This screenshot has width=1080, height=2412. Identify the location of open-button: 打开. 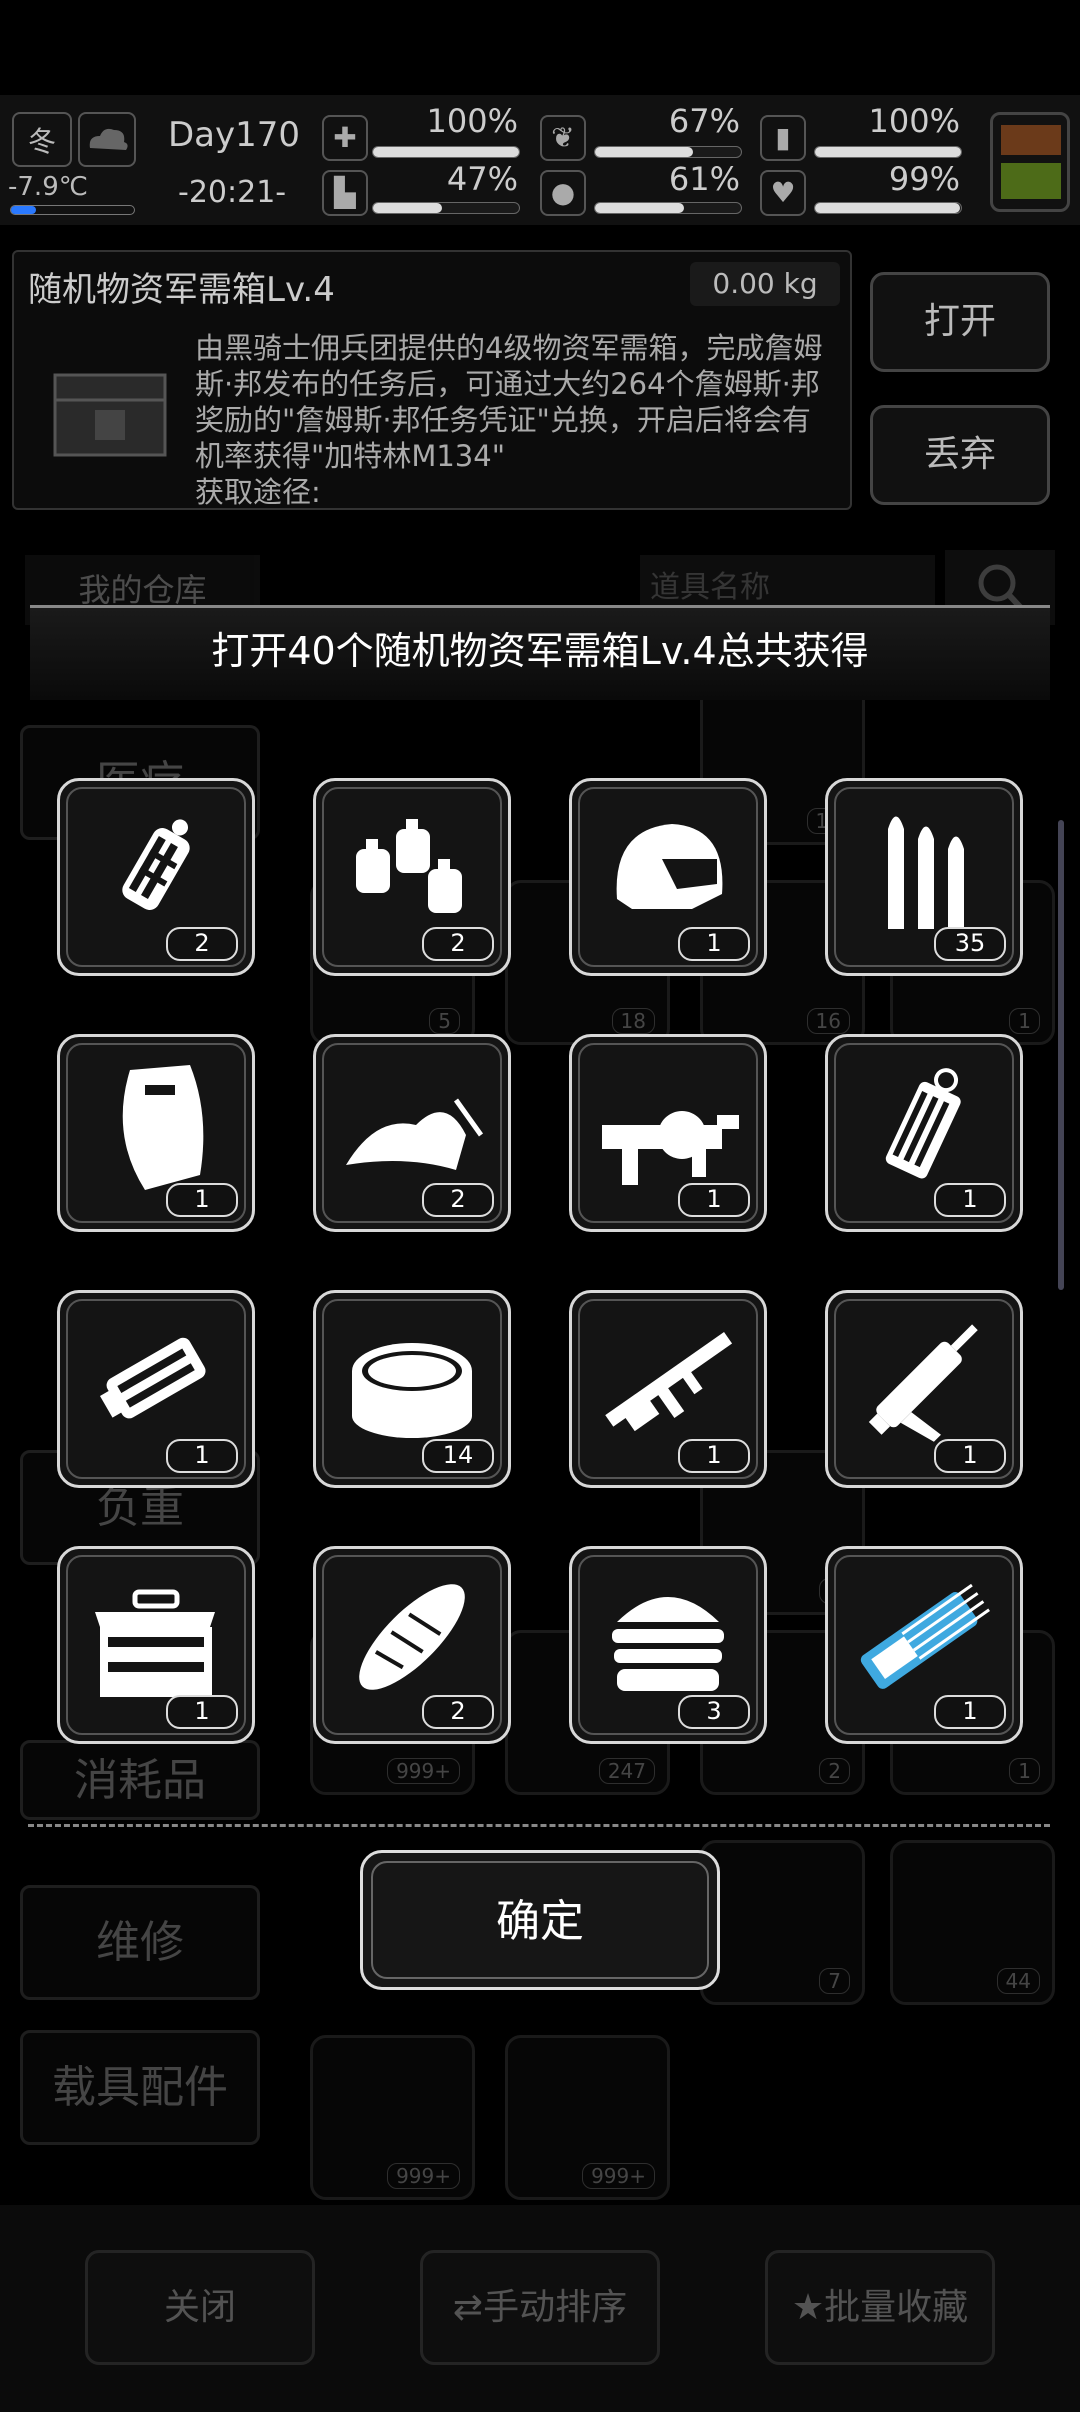
(960, 322).